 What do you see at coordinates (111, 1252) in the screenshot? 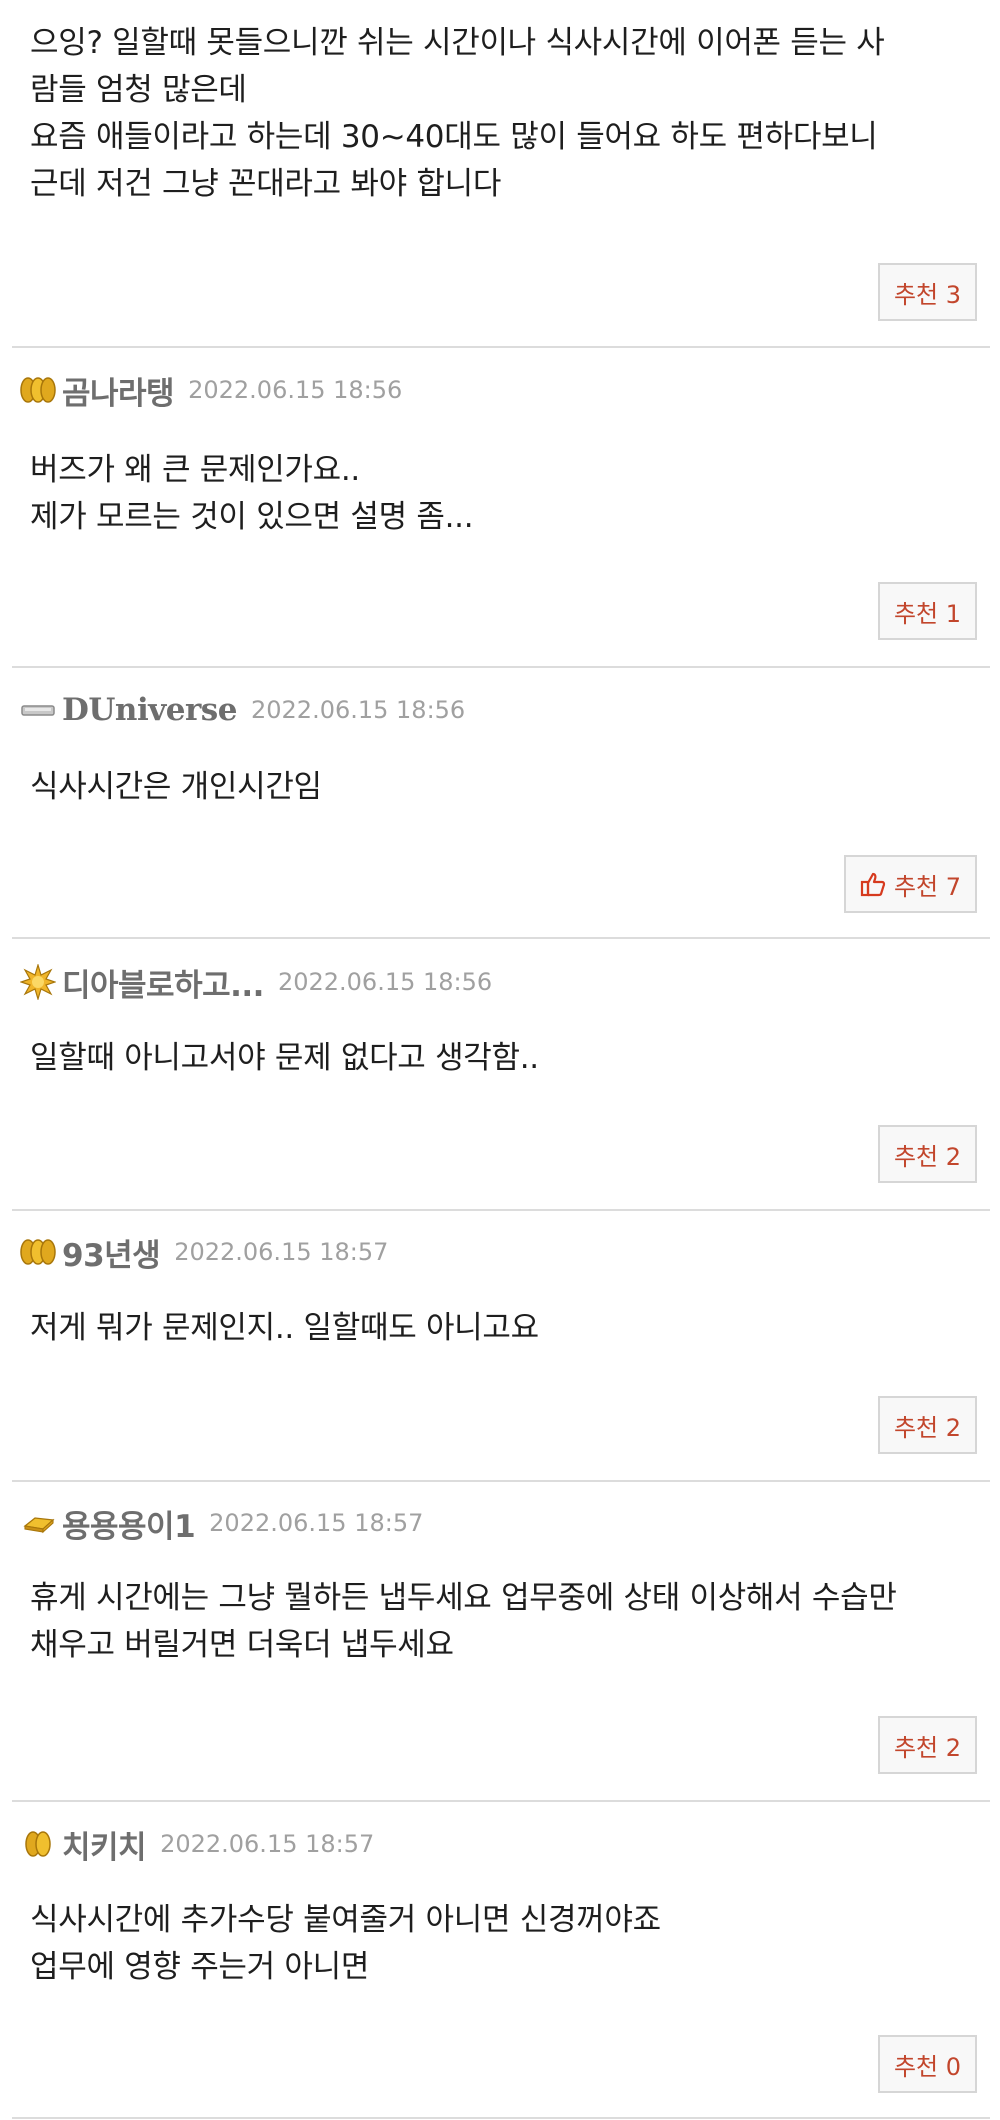
I see `nickname: 93년생` at bounding box center [111, 1252].